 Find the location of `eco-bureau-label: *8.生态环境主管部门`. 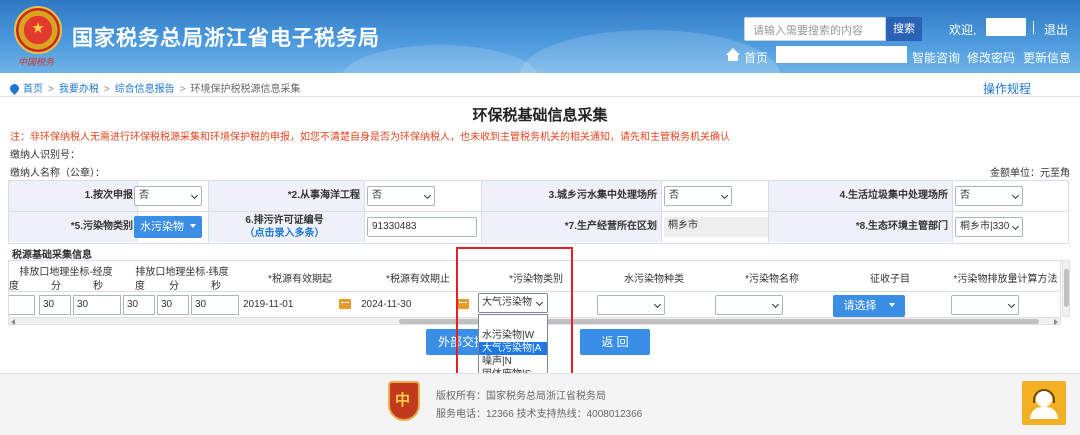

eco-bureau-label: *8.生态环境主管部门 is located at coordinates (860, 227).